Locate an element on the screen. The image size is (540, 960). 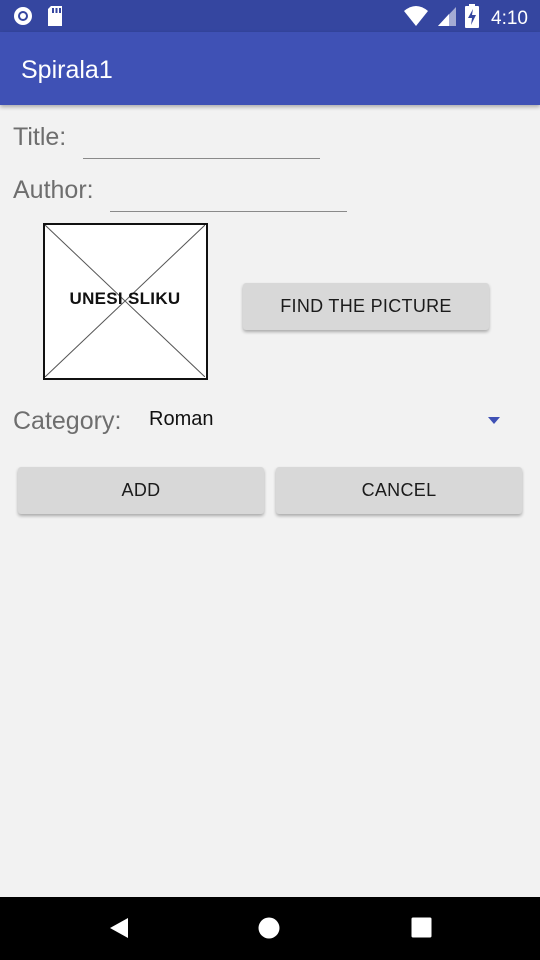
author-input is located at coordinates (228, 194).